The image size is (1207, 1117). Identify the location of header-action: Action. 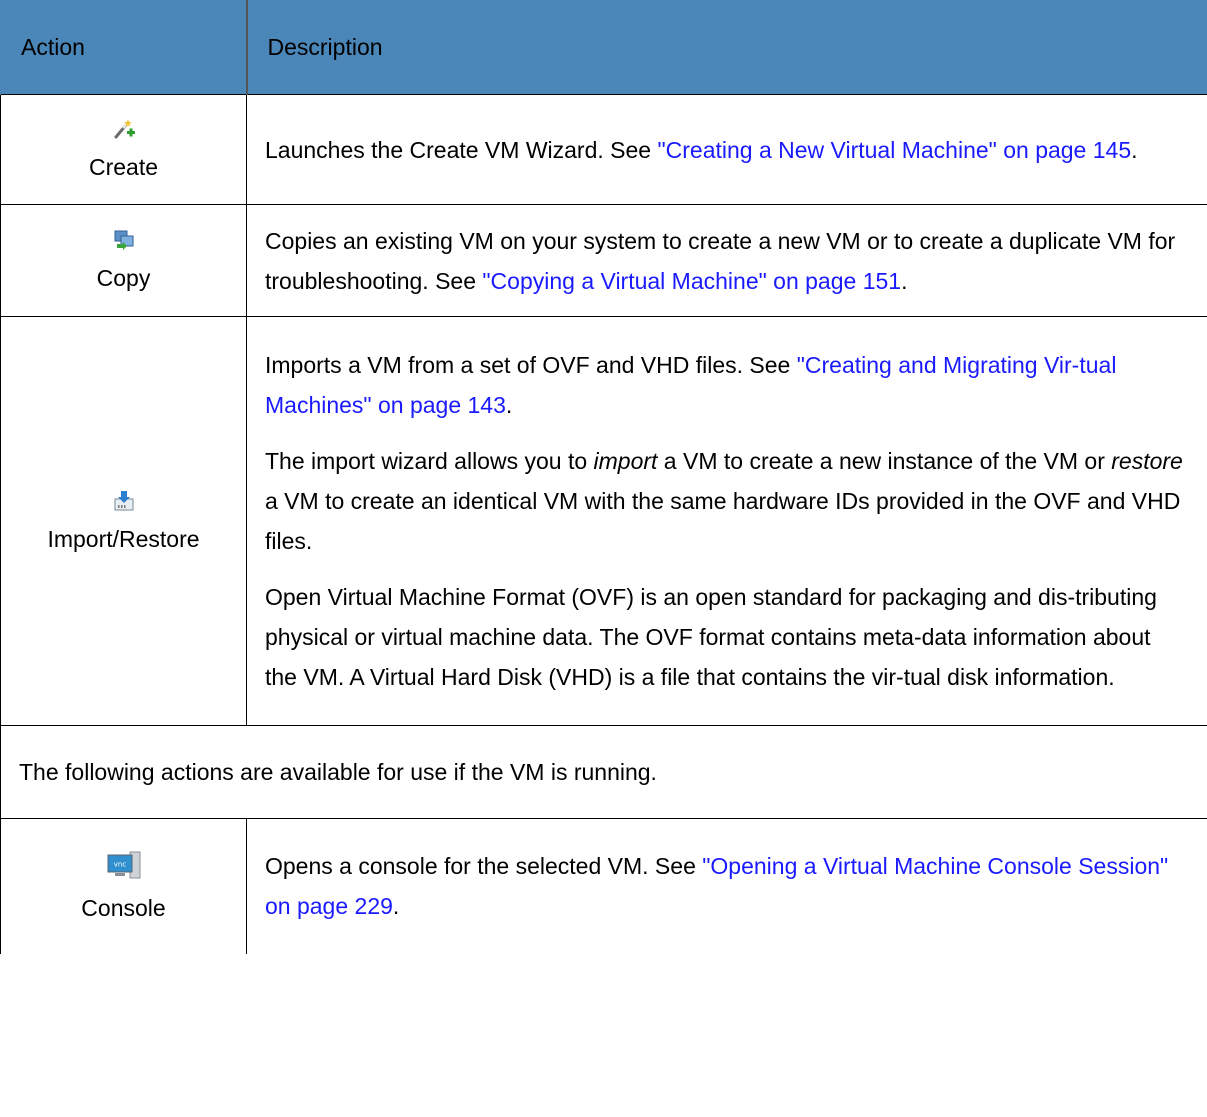
(124, 47).